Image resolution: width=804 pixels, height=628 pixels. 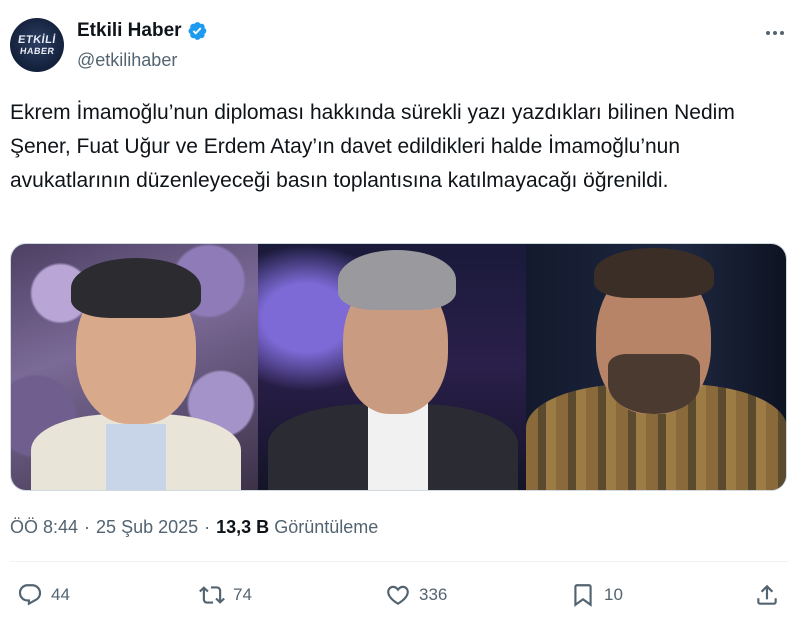 What do you see at coordinates (43, 595) in the screenshot?
I see `reply-button: 44` at bounding box center [43, 595].